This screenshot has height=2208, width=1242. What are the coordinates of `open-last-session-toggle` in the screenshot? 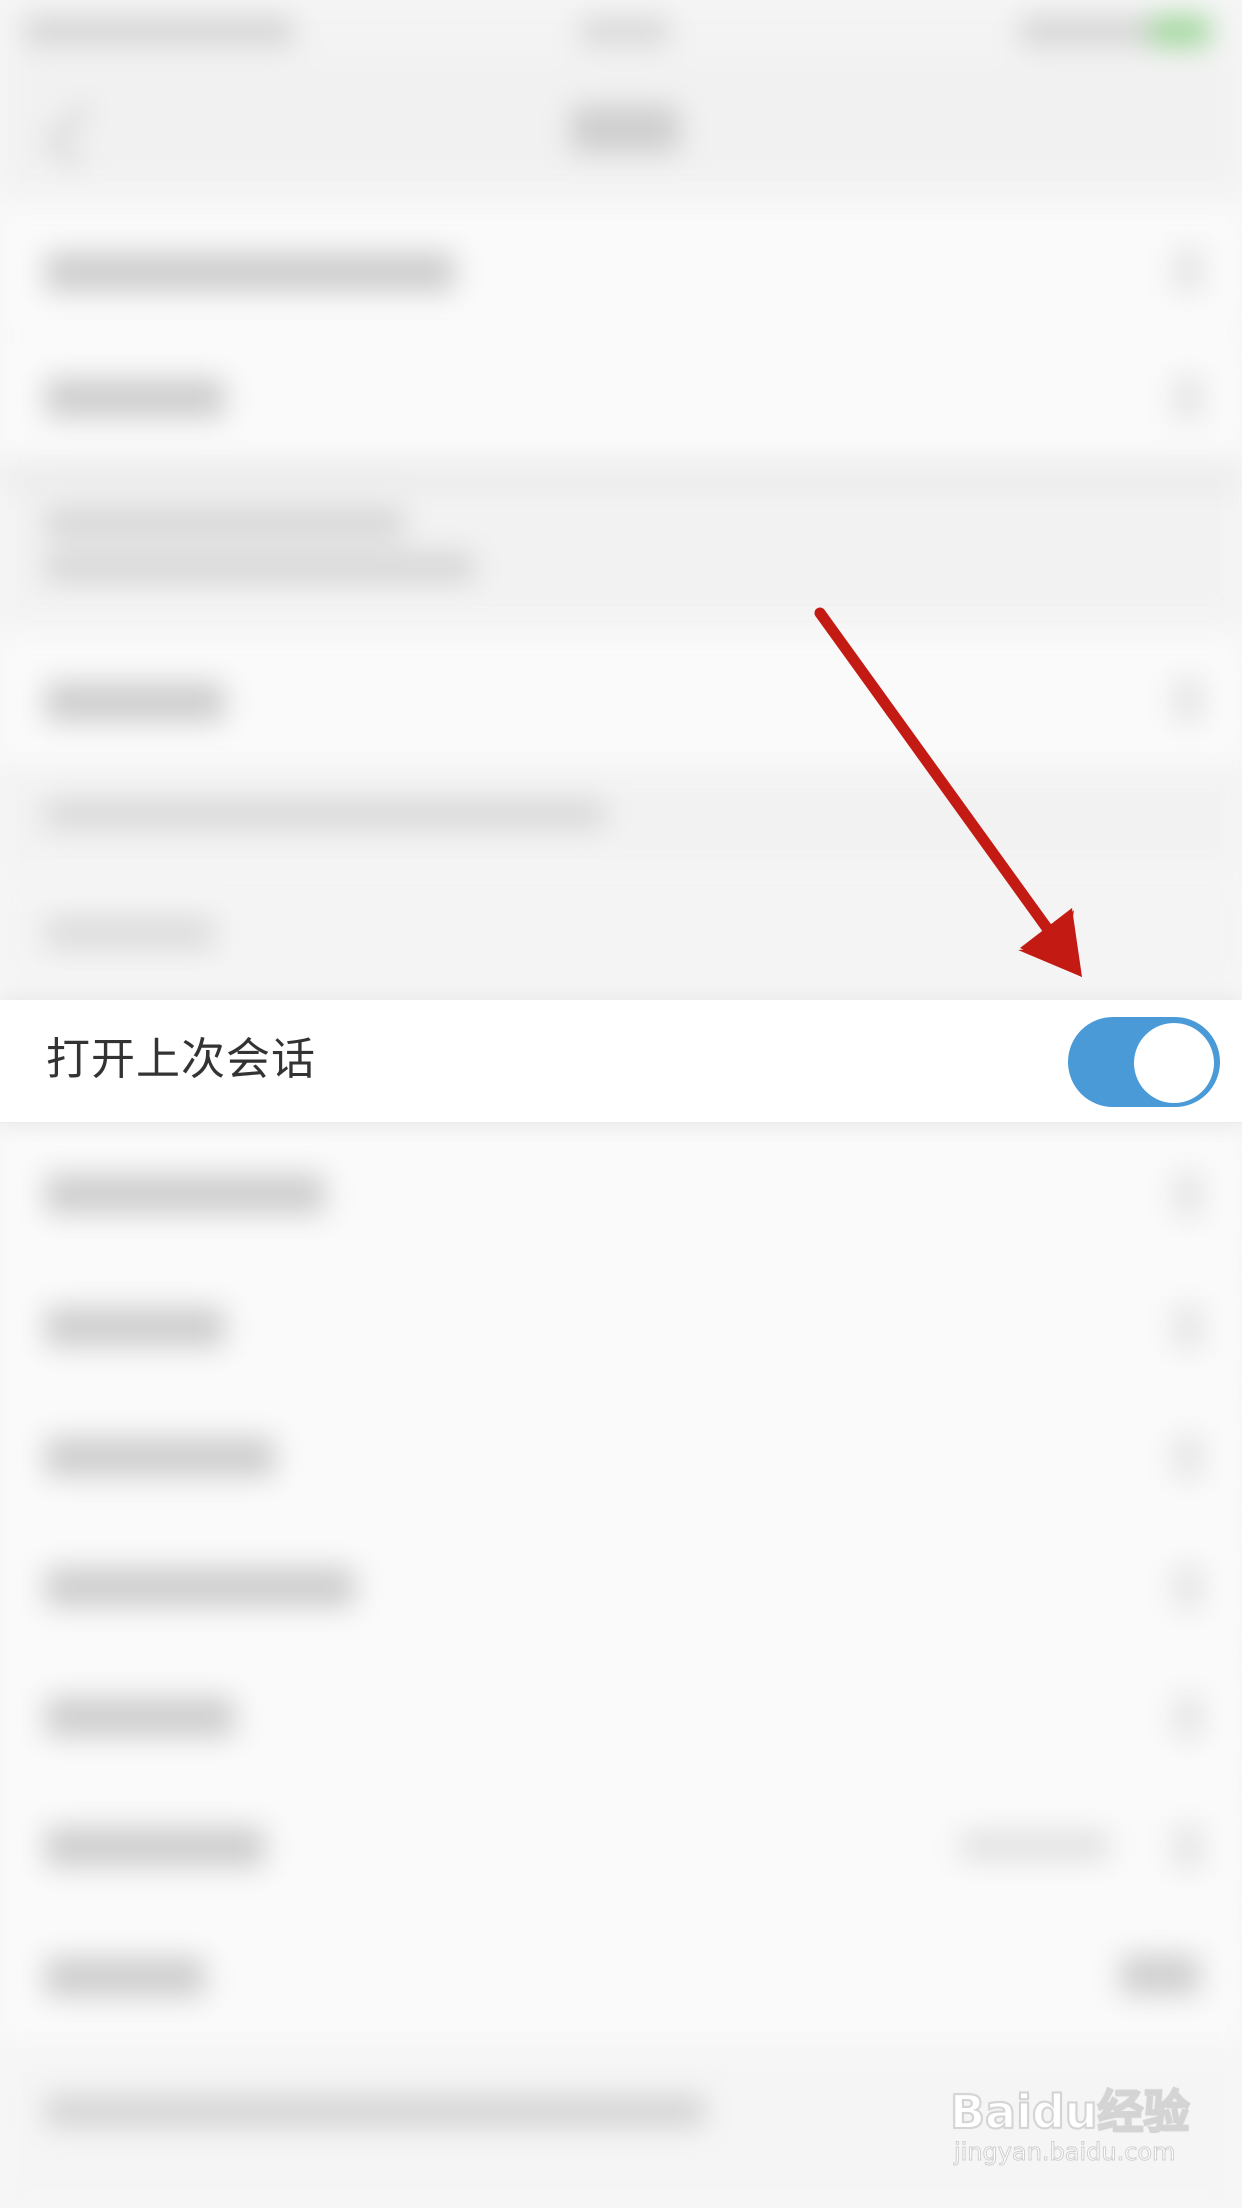 It's located at (1144, 1062).